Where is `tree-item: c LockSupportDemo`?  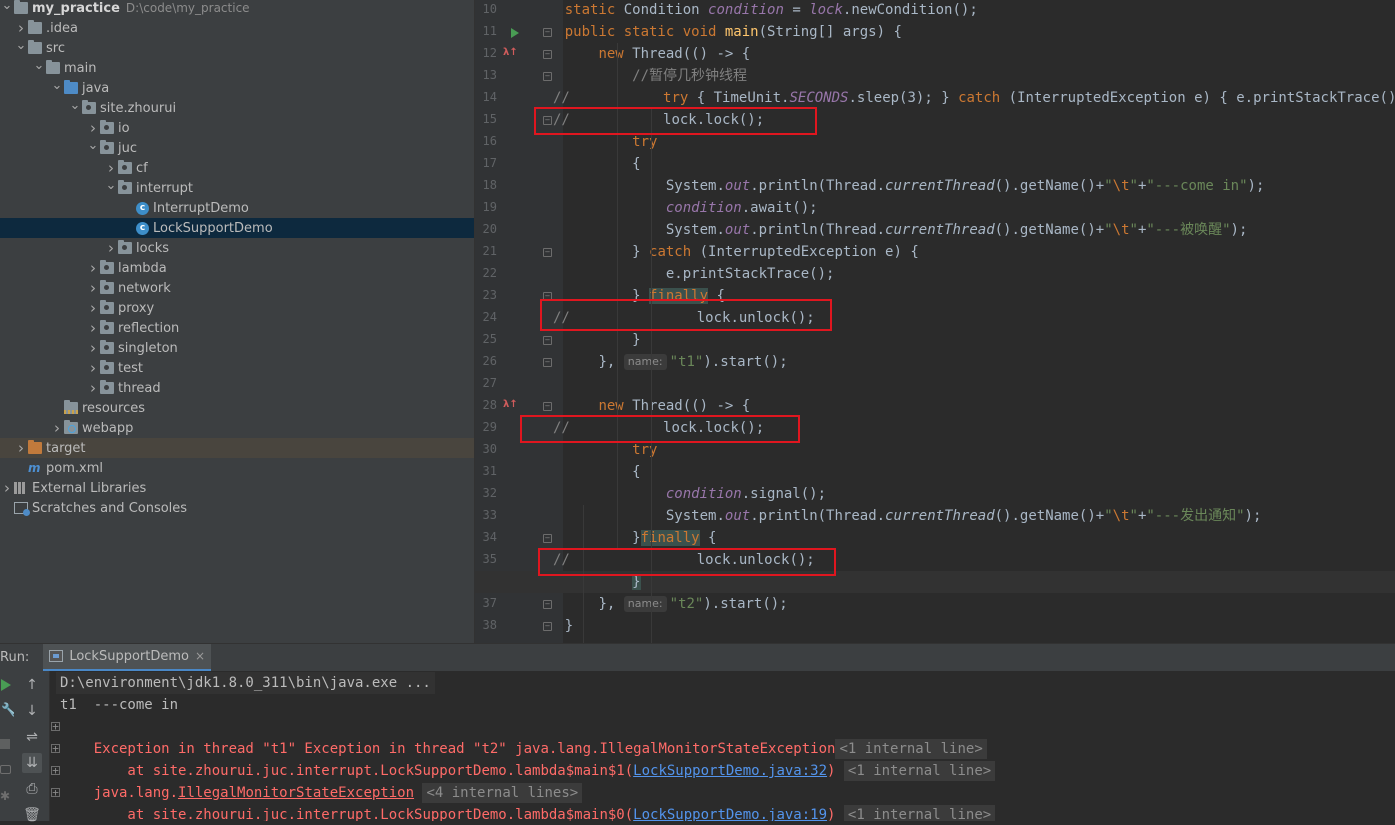
tree-item: c LockSupportDemo is located at coordinates (237, 228).